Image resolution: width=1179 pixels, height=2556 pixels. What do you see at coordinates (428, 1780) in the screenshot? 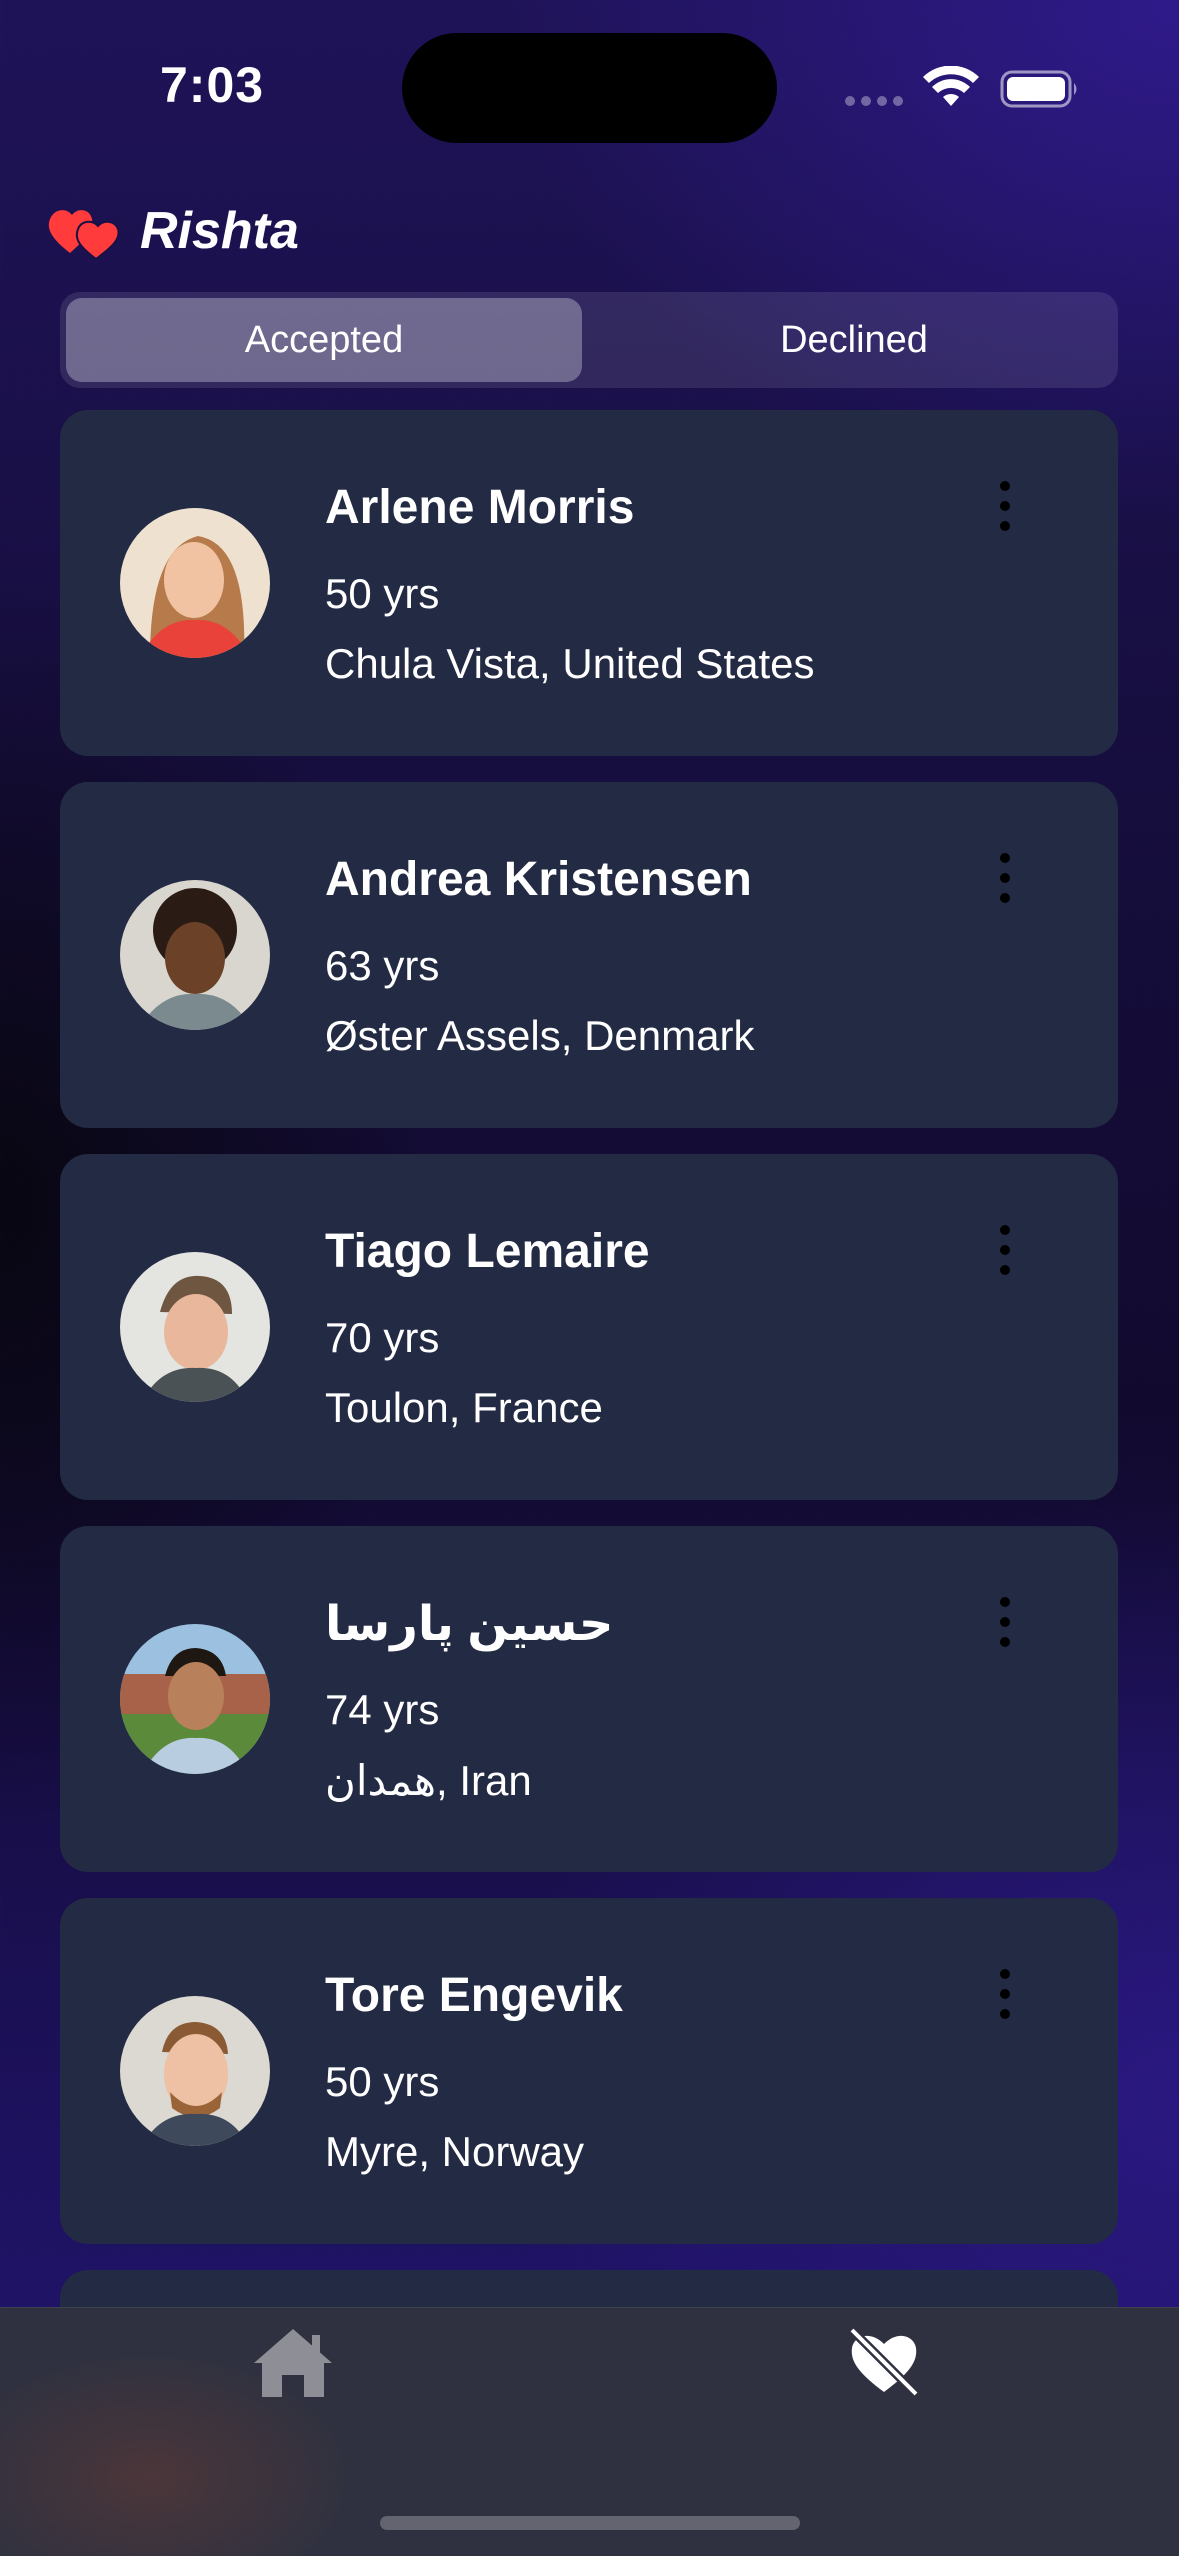
I see `profile-location: همدان, Iran` at bounding box center [428, 1780].